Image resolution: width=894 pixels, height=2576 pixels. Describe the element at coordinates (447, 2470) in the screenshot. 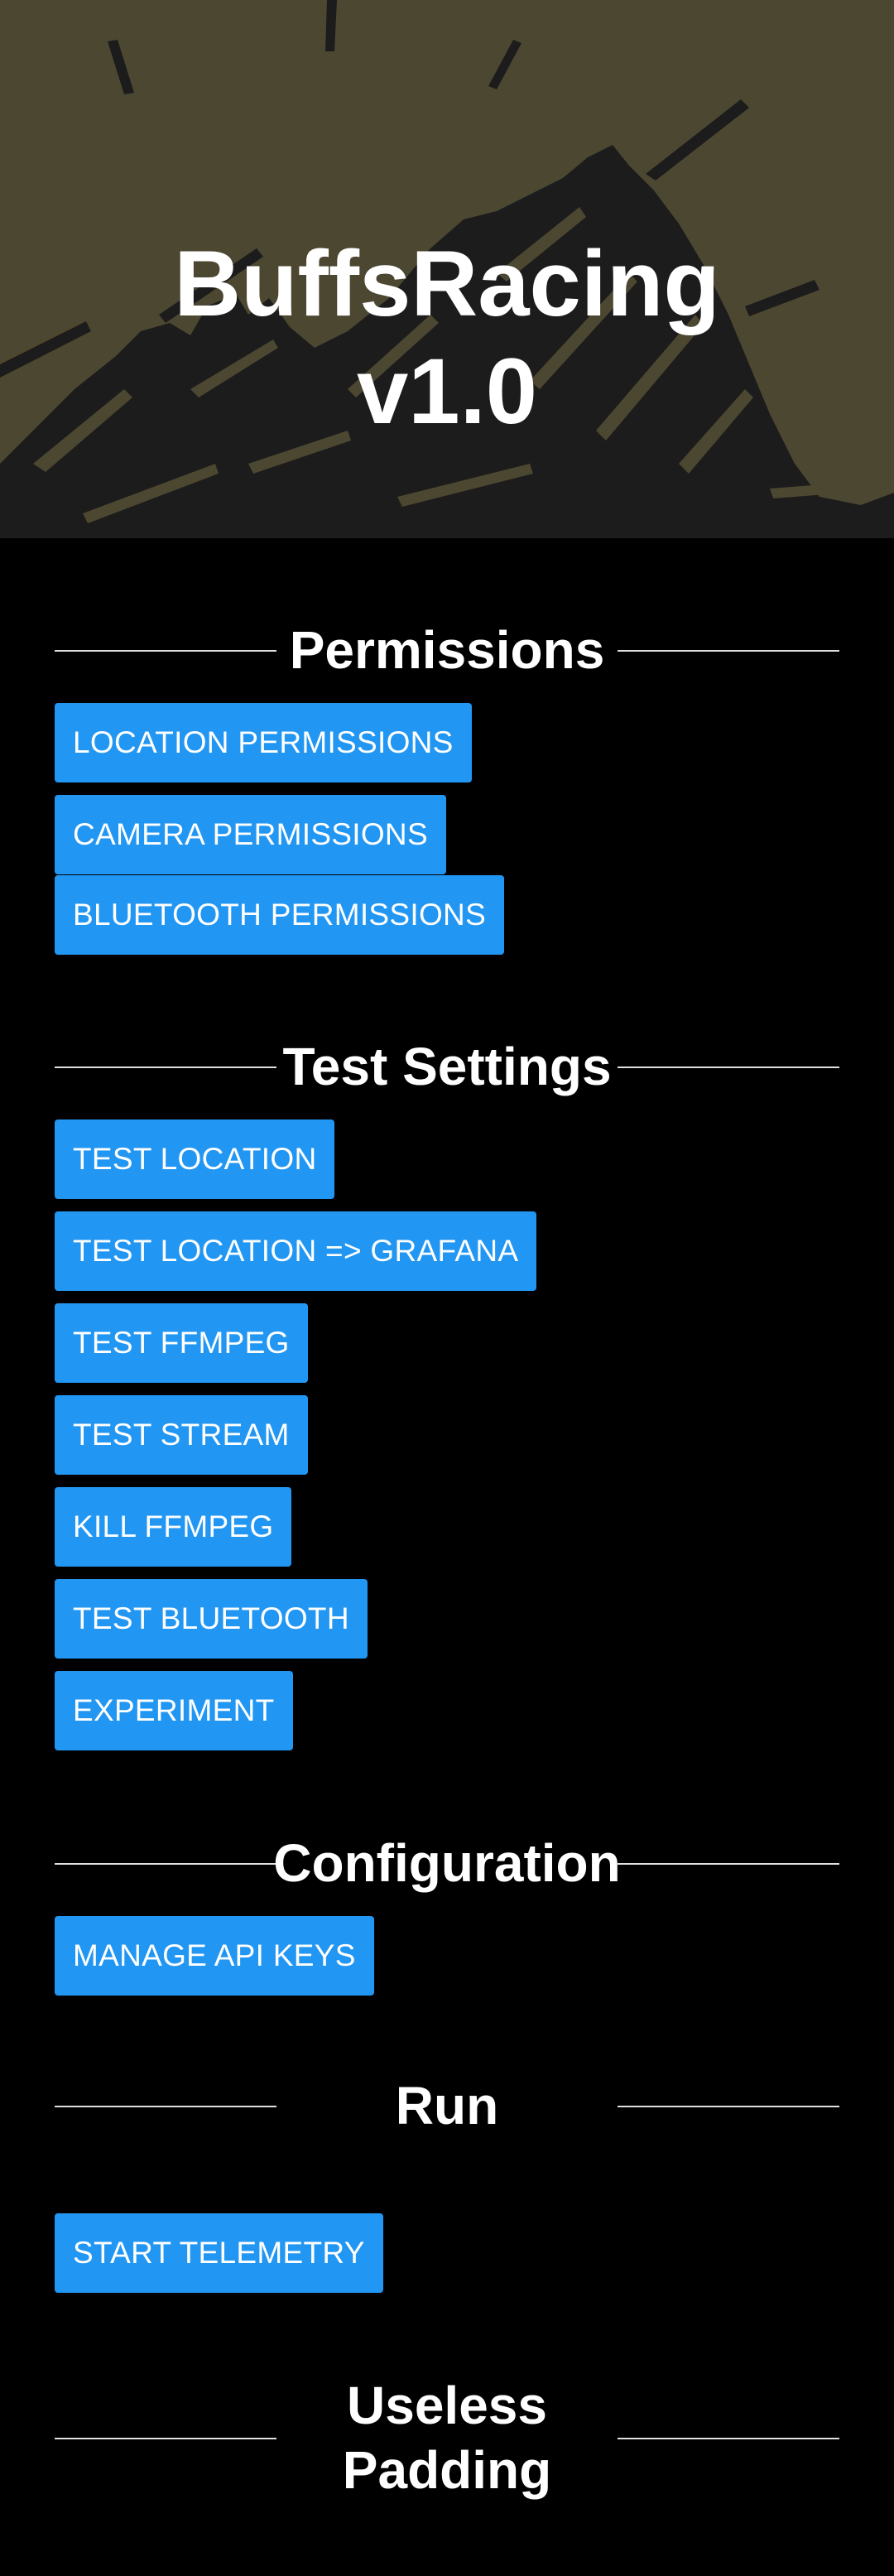

I see `useless-padding-line2: Padding` at that location.